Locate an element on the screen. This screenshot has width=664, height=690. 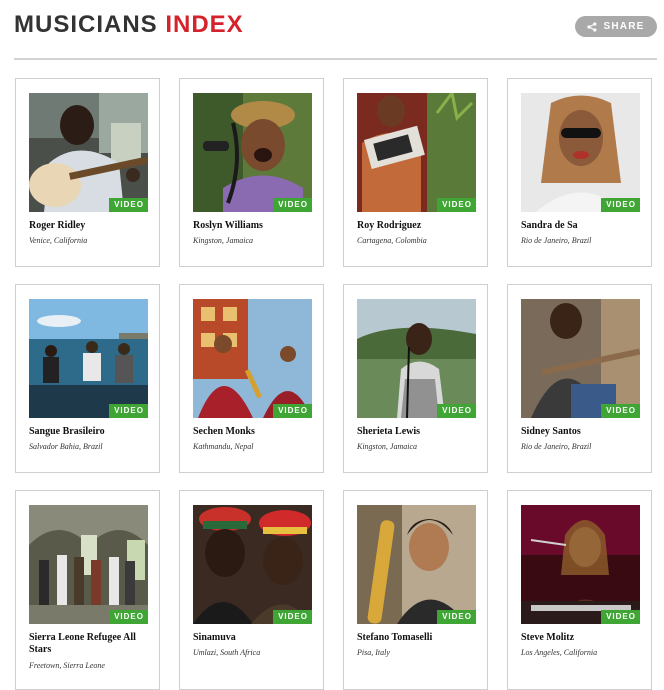
musician-name: Sherieta Lewis is located at coordinates (418, 432).